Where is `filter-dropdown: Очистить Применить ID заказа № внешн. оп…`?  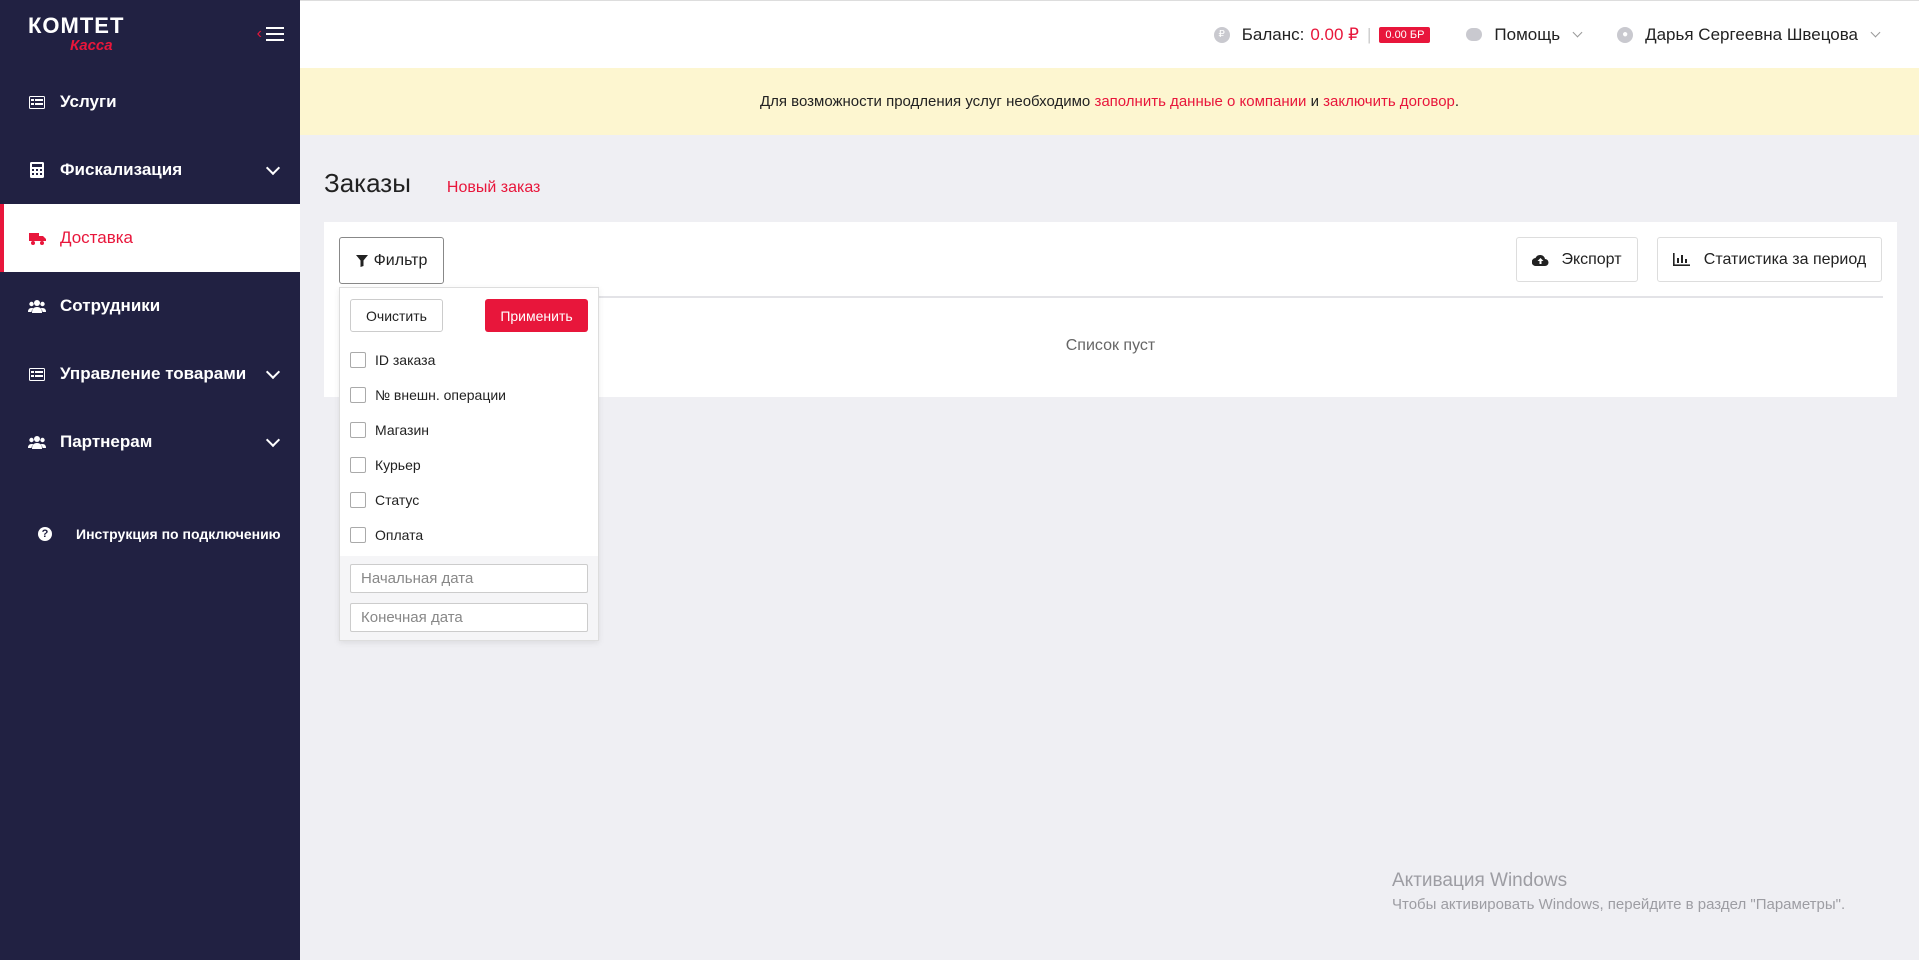 filter-dropdown: Очистить Применить ID заказа № внешн. оп… is located at coordinates (469, 464).